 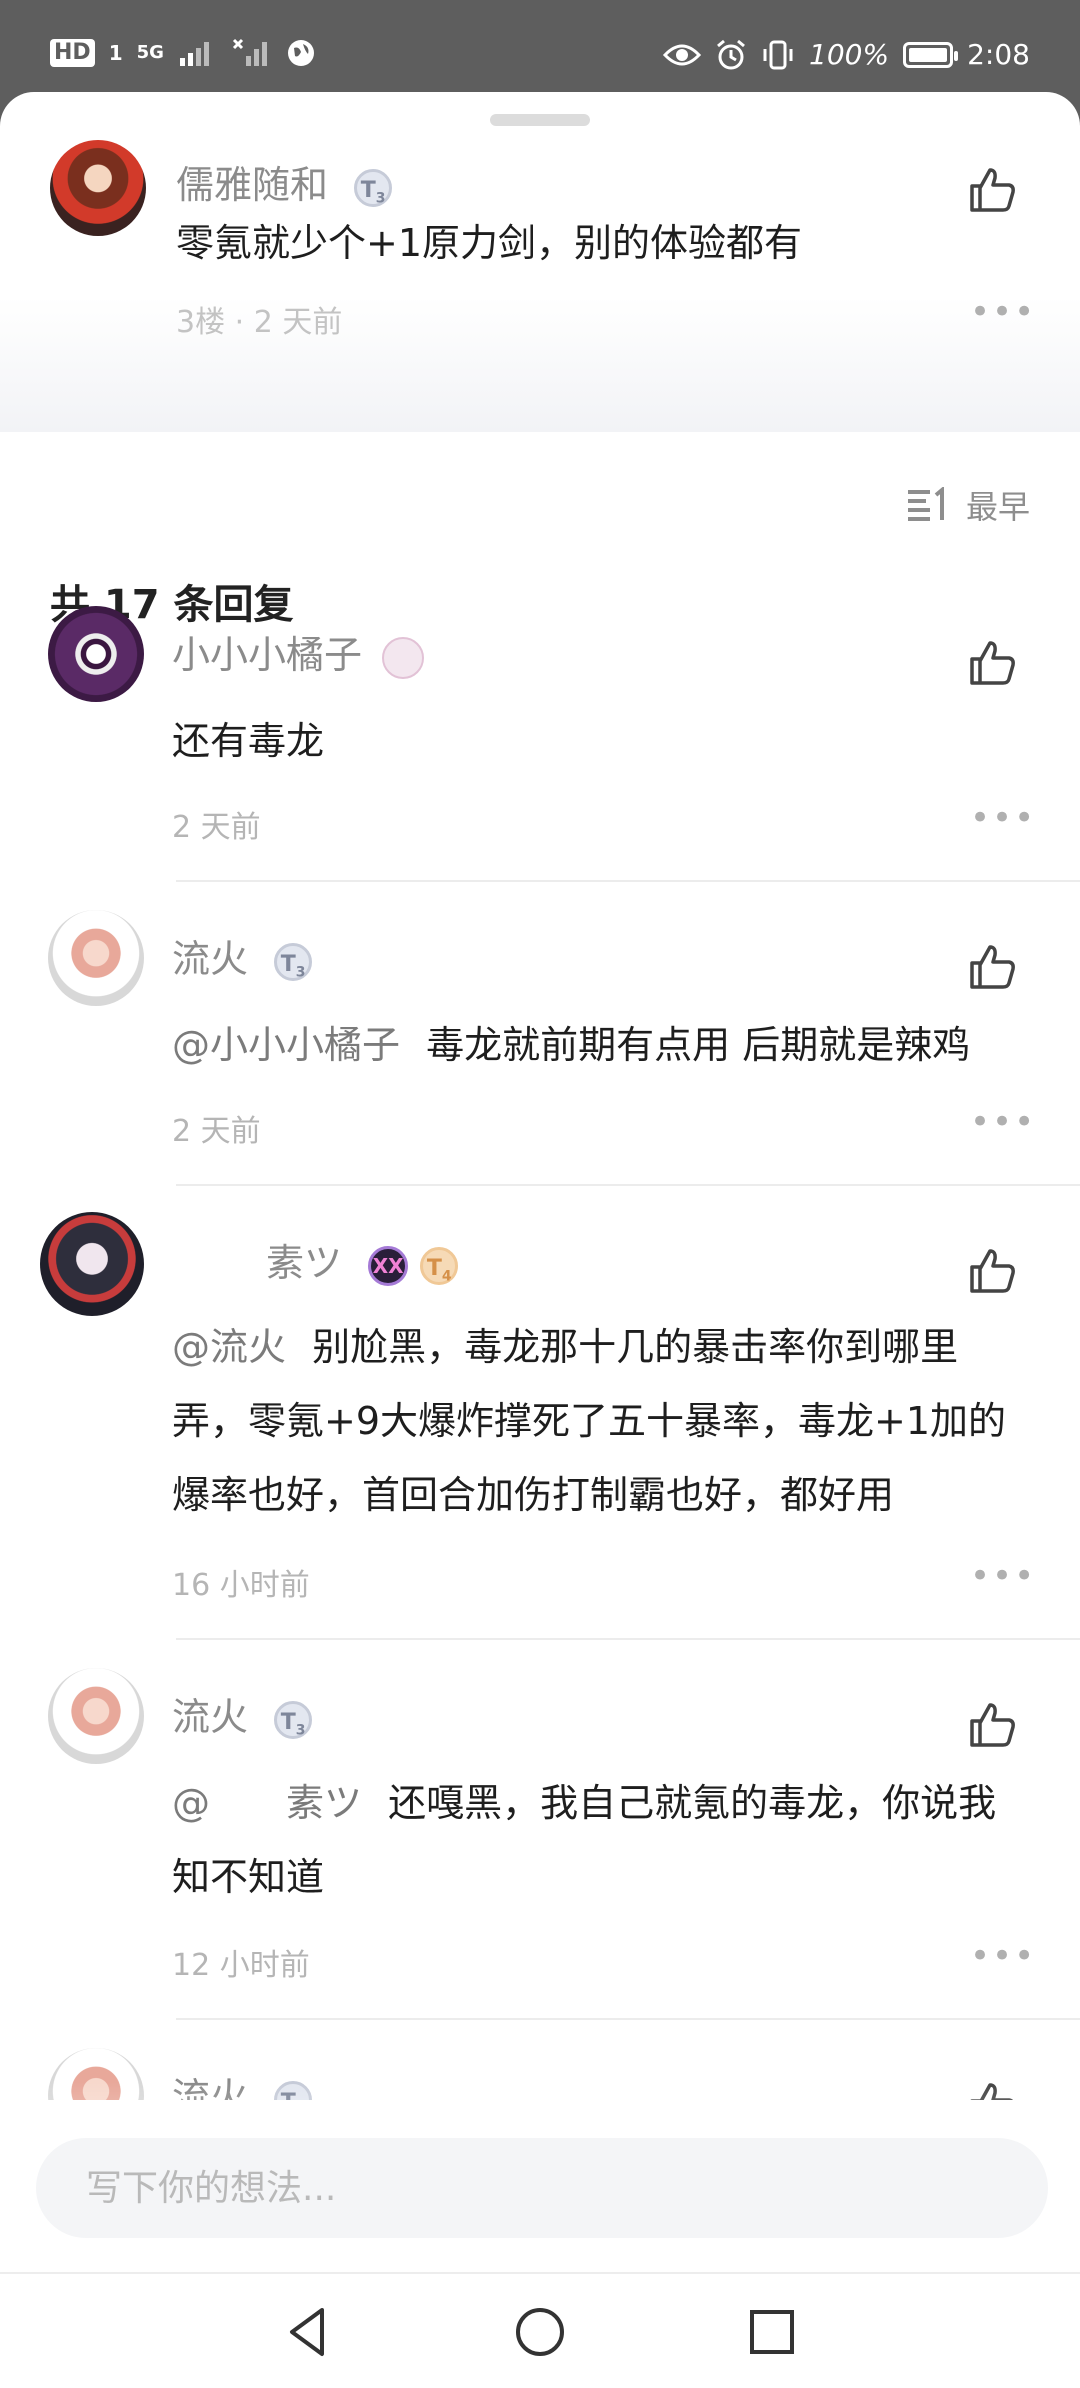 I want to click on username-text: 素ツ, so click(x=304, y=1263).